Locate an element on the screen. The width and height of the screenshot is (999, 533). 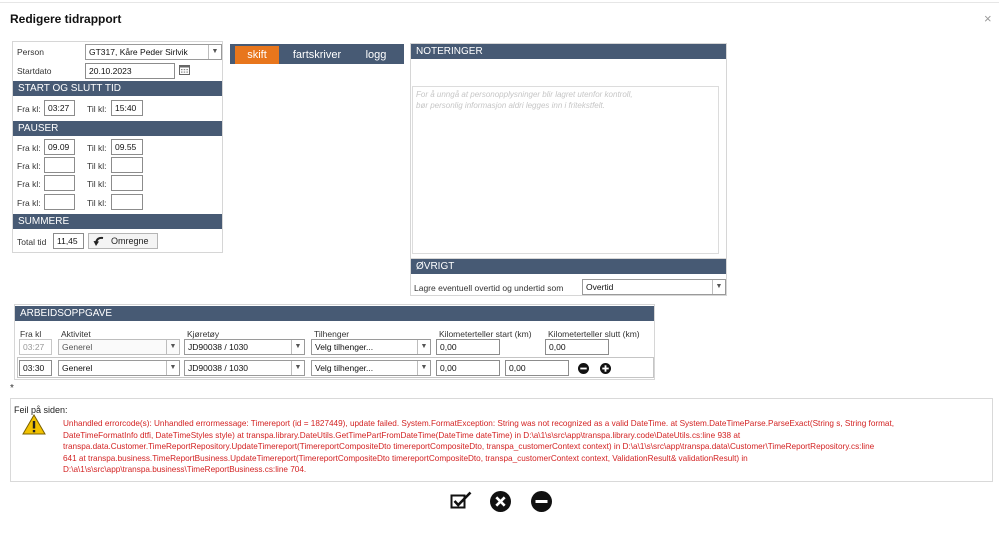
total-tid-label: Total tid is located at coordinates (32, 242).